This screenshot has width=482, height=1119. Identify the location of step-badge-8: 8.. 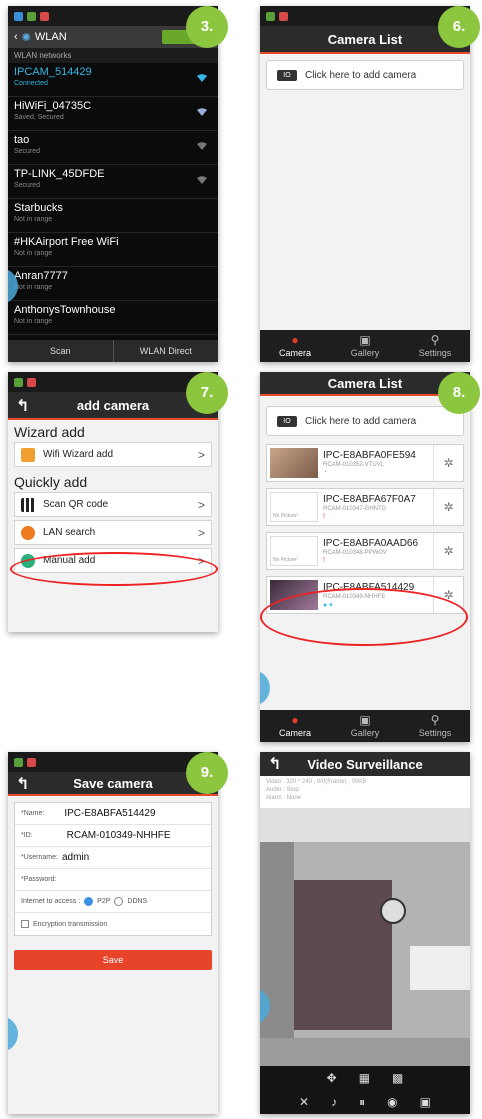
(459, 393).